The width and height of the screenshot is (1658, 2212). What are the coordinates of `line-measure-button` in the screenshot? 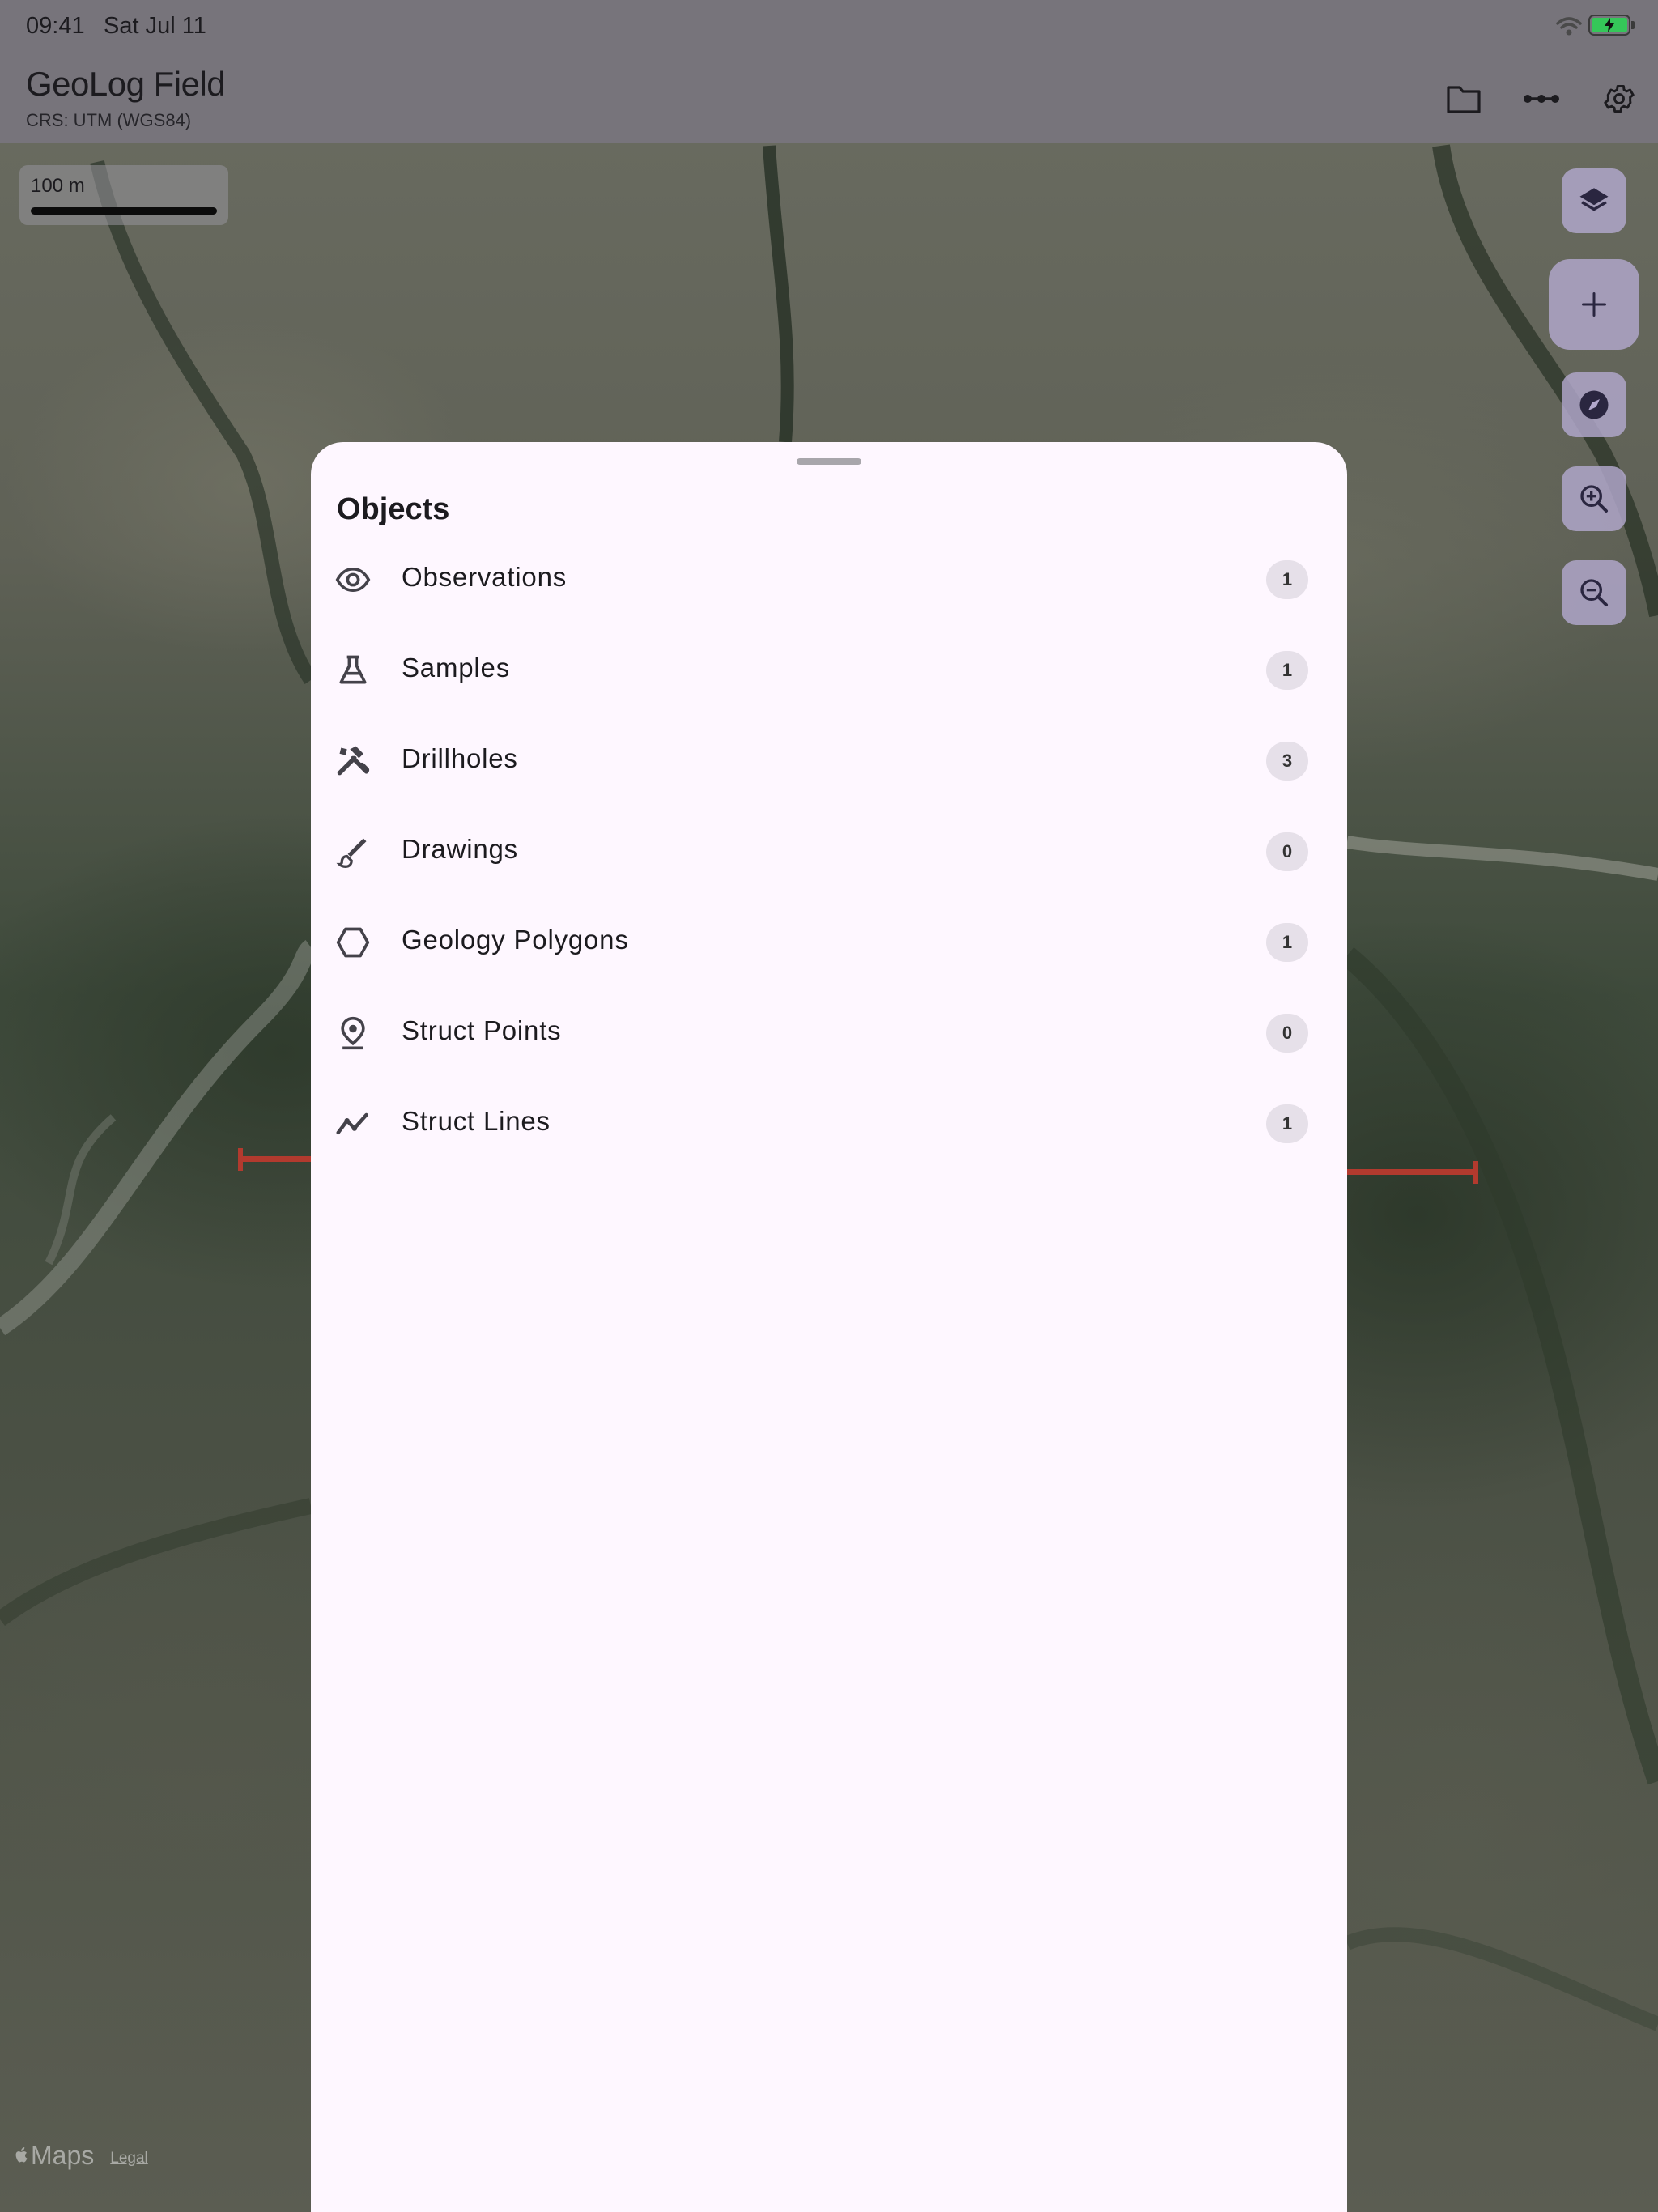 It's located at (1541, 99).